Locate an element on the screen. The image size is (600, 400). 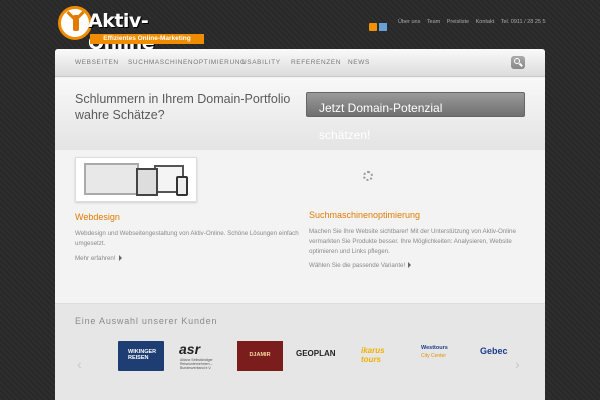
seo-more-label: Wählen Sie die passende Variante! is located at coordinates (357, 265).